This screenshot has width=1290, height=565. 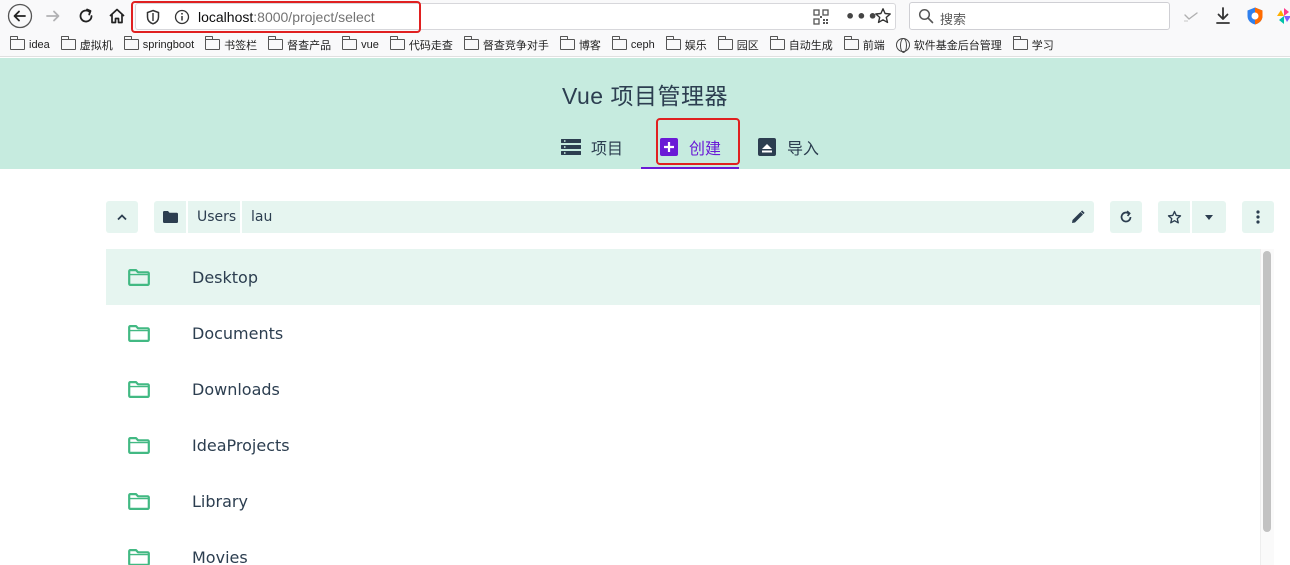 I want to click on pocket-icon, so click(x=1191, y=19).